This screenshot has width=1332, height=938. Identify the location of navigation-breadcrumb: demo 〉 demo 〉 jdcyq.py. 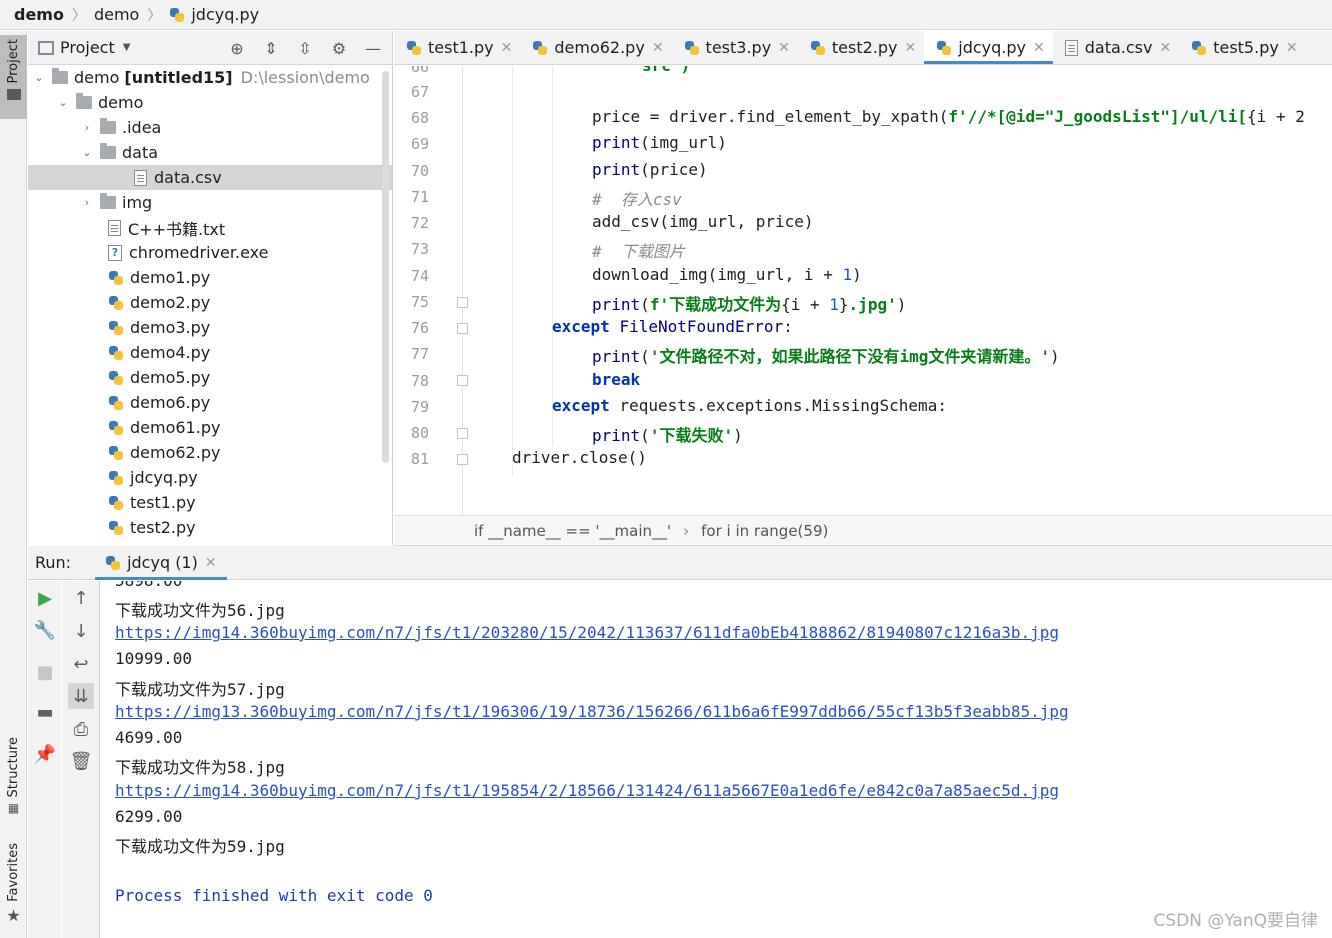
(666, 15).